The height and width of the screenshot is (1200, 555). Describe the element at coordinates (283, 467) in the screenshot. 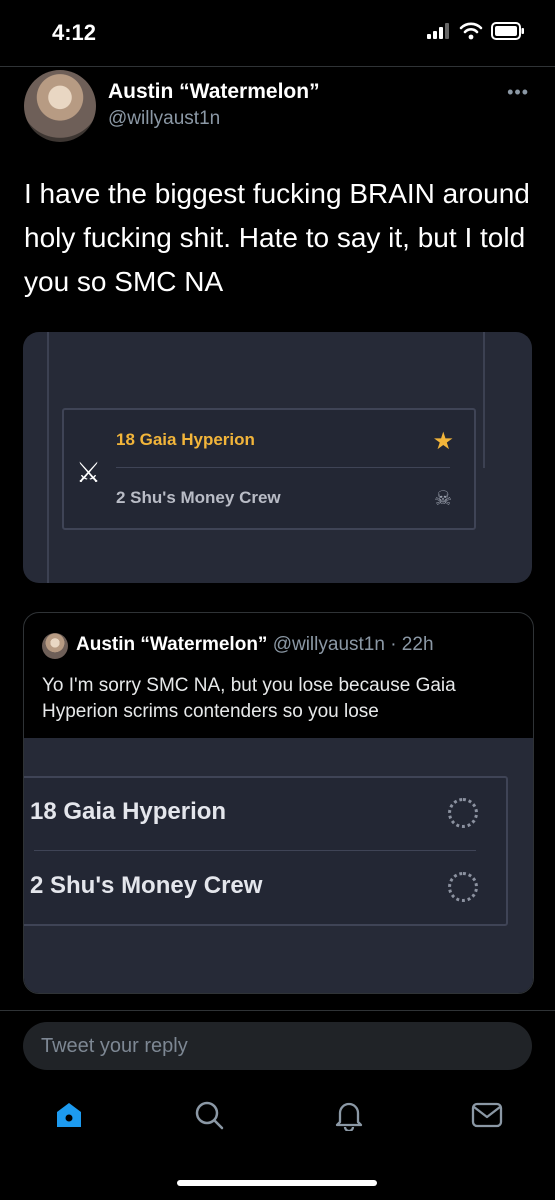

I see `match-divider` at that location.